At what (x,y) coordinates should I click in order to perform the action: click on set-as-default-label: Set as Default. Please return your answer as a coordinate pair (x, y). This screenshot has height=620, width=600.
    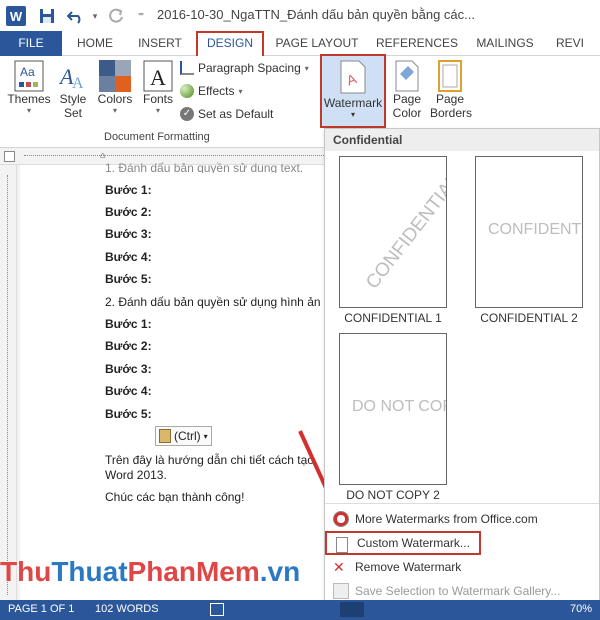
    Looking at the image, I should click on (236, 114).